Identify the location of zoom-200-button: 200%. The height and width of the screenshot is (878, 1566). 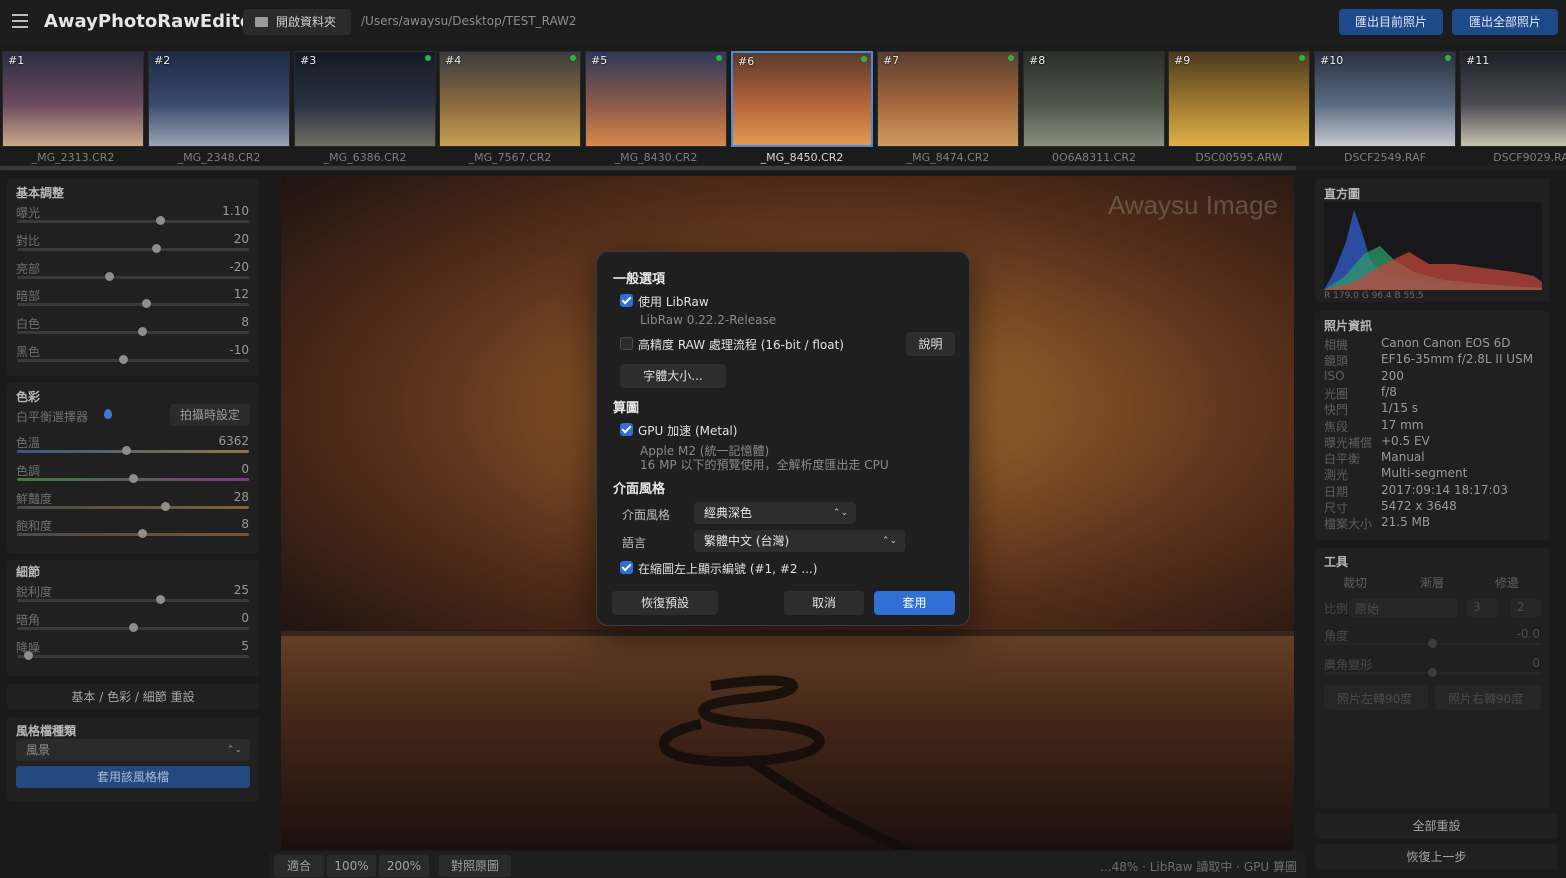
(404, 866).